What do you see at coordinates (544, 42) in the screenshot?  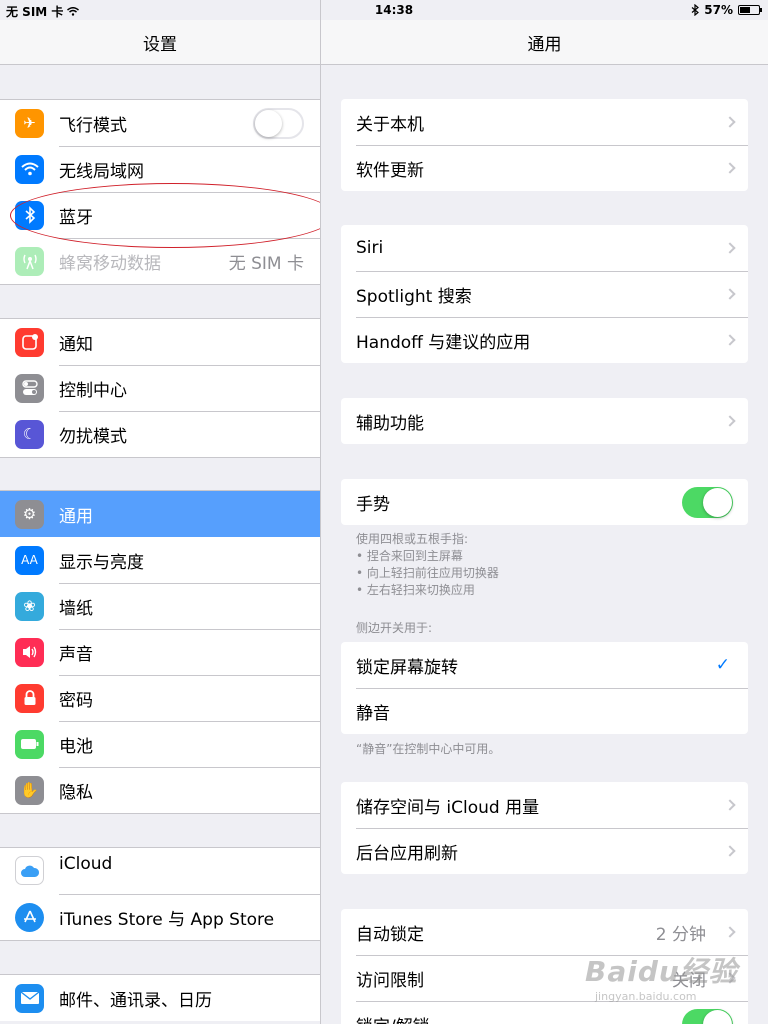 I see `detail-nav-bar: 通用` at bounding box center [544, 42].